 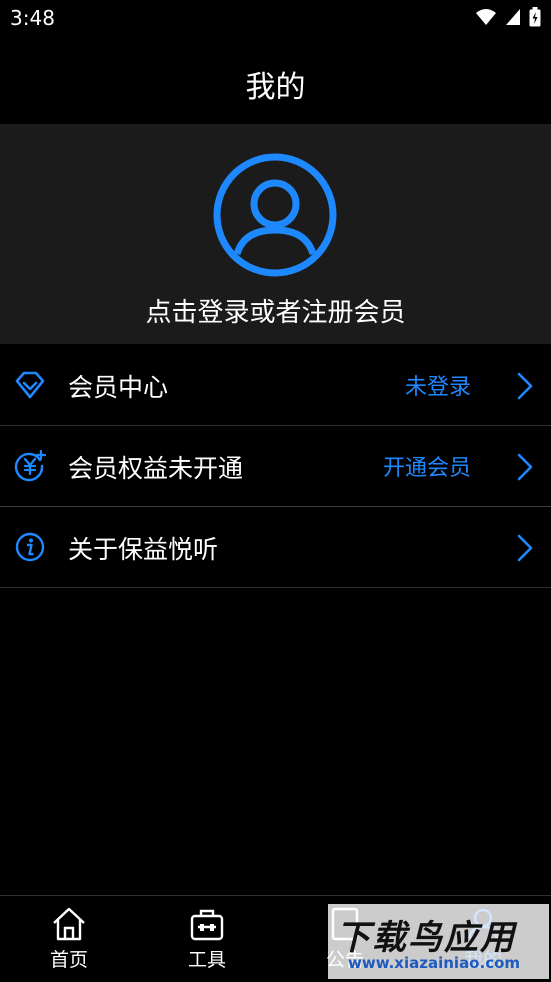 I want to click on login-prompt: 点击登录或者注册会员, so click(x=275, y=310).